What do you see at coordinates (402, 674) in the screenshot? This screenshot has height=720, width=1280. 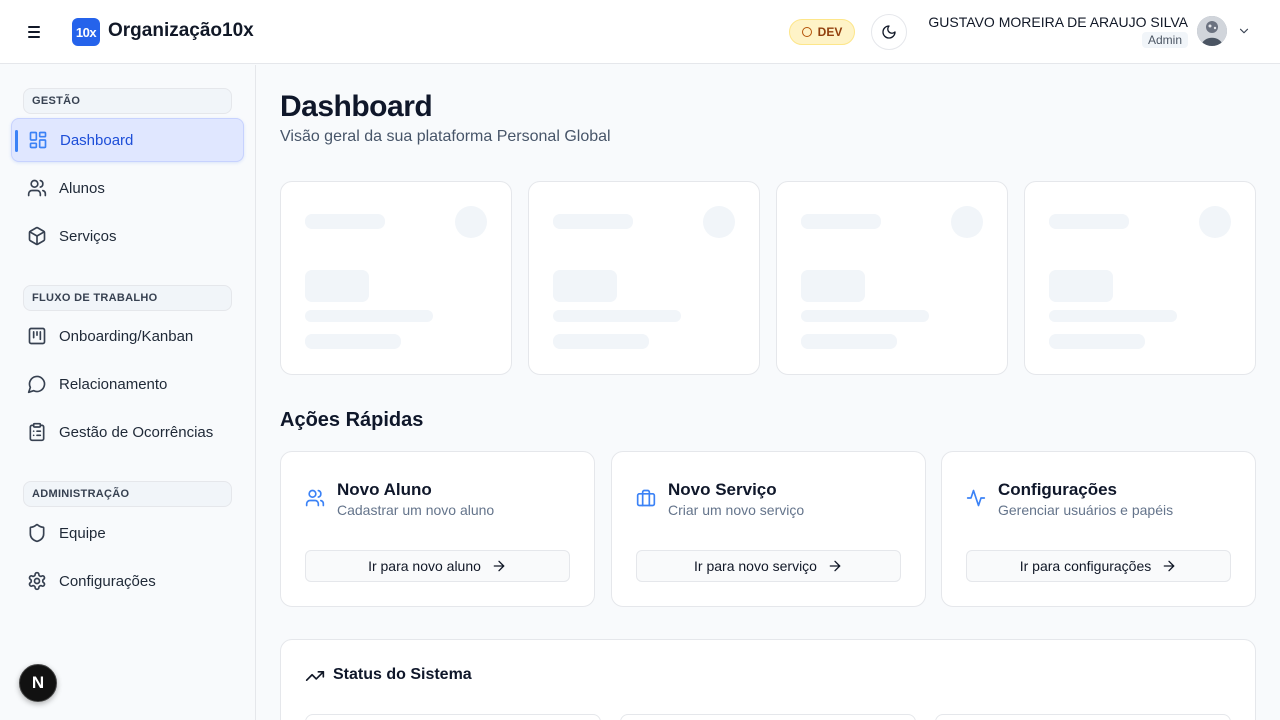 I see `system-status-title: Status do Sistema` at bounding box center [402, 674].